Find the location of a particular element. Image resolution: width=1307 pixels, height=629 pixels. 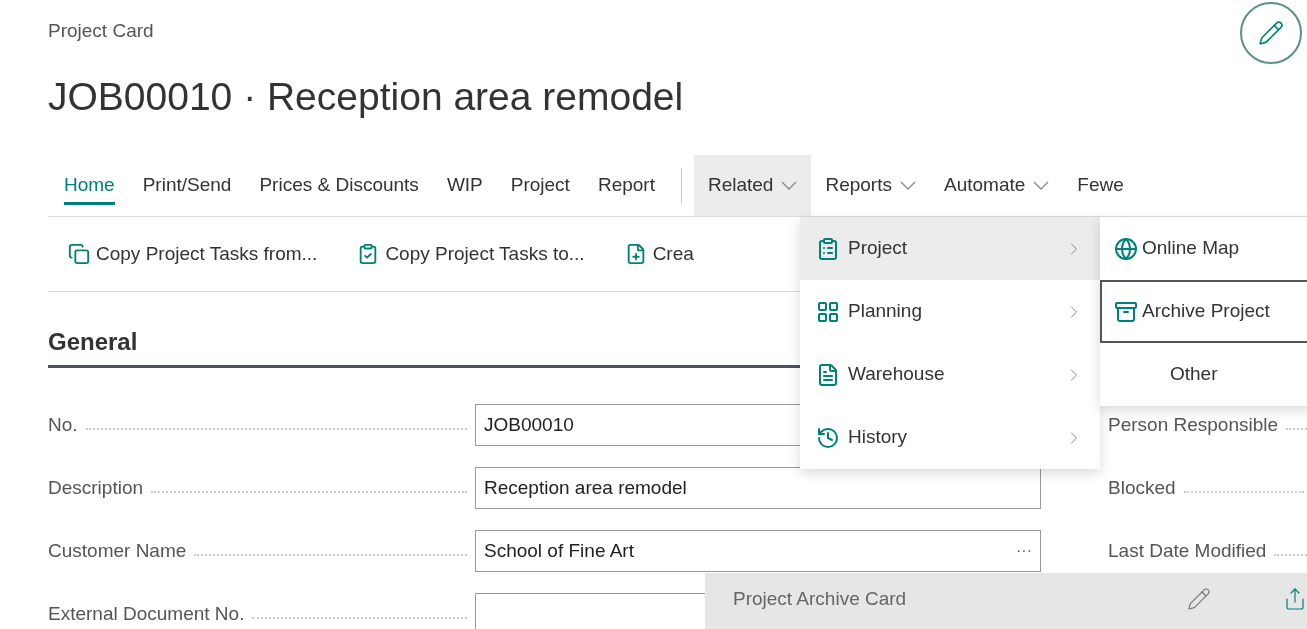

tab: Prices & Discounts is located at coordinates (339, 185).